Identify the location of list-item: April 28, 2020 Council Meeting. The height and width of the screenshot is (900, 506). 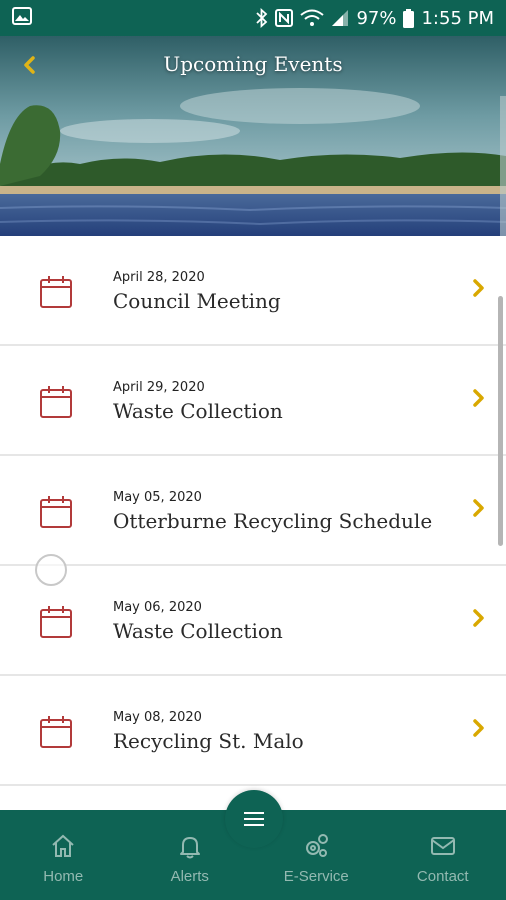
(253, 291).